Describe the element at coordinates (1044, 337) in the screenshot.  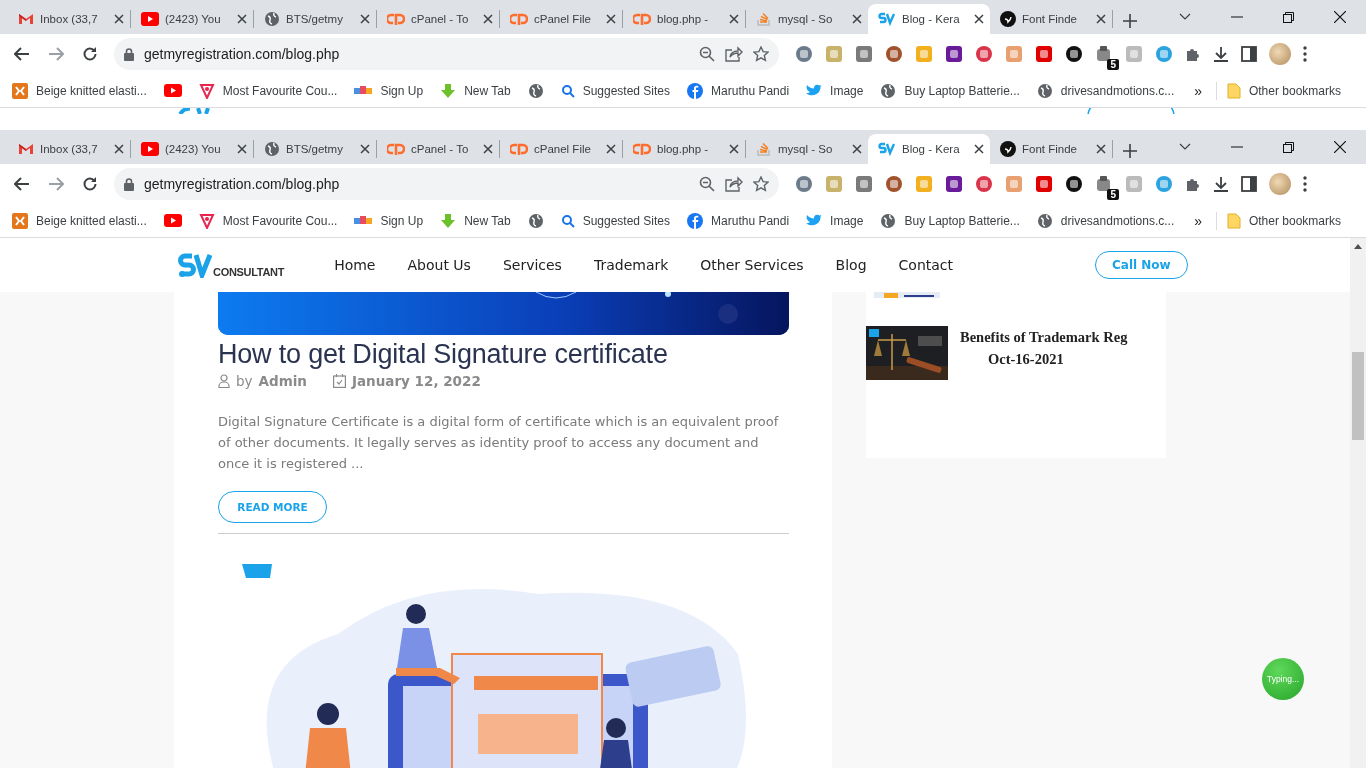
I see `recent-post-title: Benefits of Trademark Reg` at that location.